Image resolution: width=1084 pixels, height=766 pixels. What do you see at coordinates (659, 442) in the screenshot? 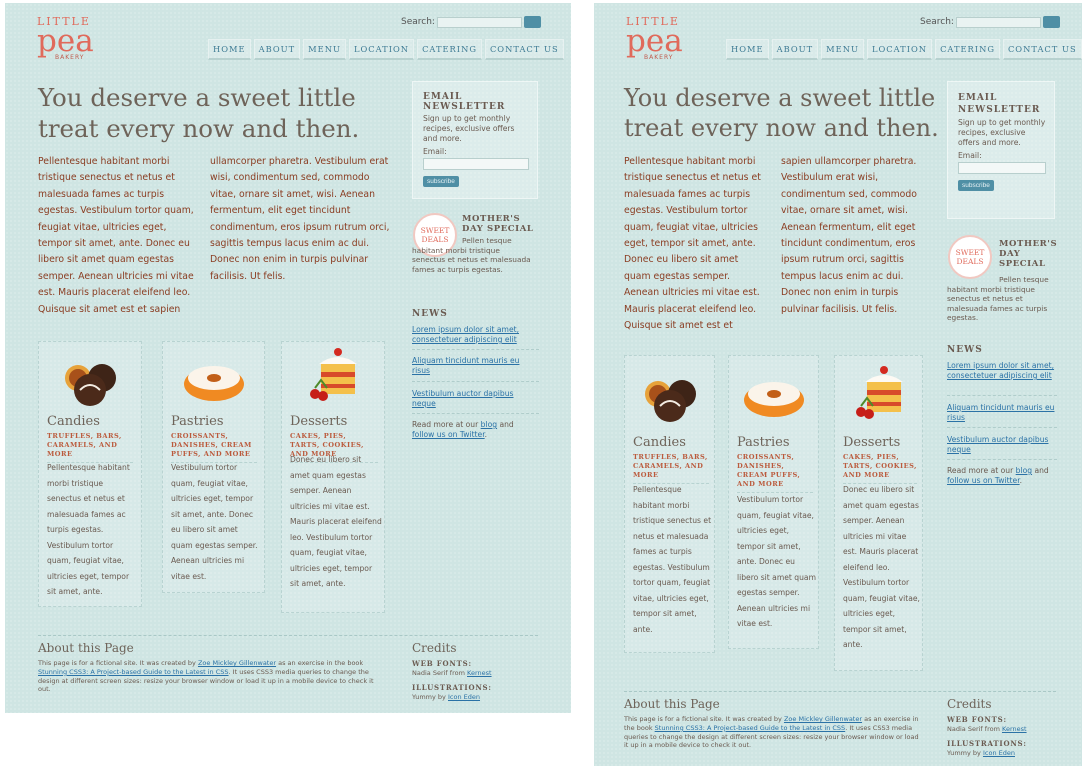
I see `card-title: Candies` at bounding box center [659, 442].